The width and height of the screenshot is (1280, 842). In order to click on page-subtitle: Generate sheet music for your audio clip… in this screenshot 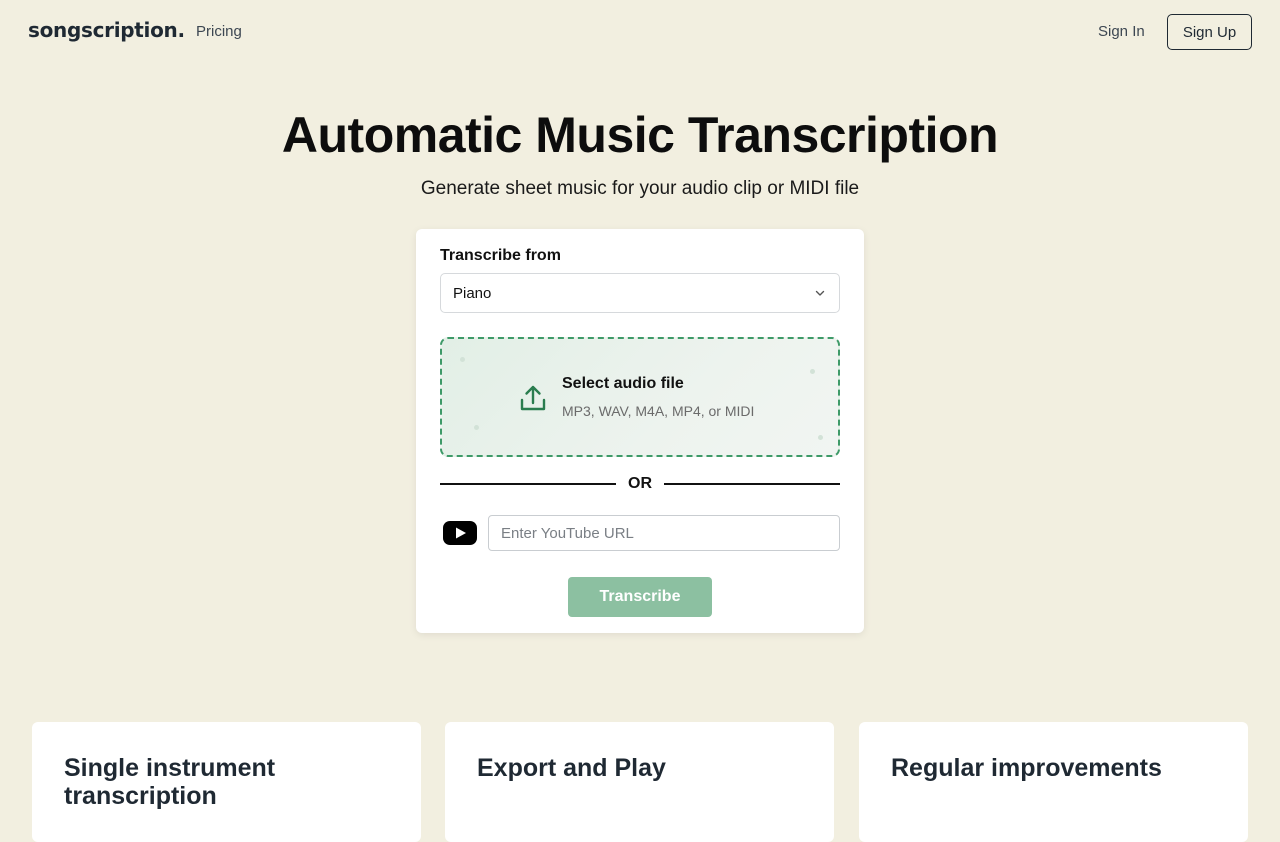, I will do `click(640, 188)`.